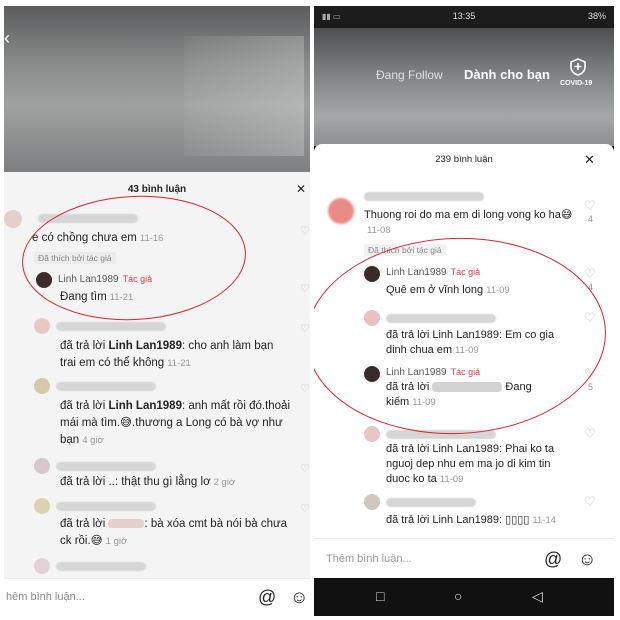 This screenshot has height=620, width=620. I want to click on battery-level: 38%, so click(596, 16).